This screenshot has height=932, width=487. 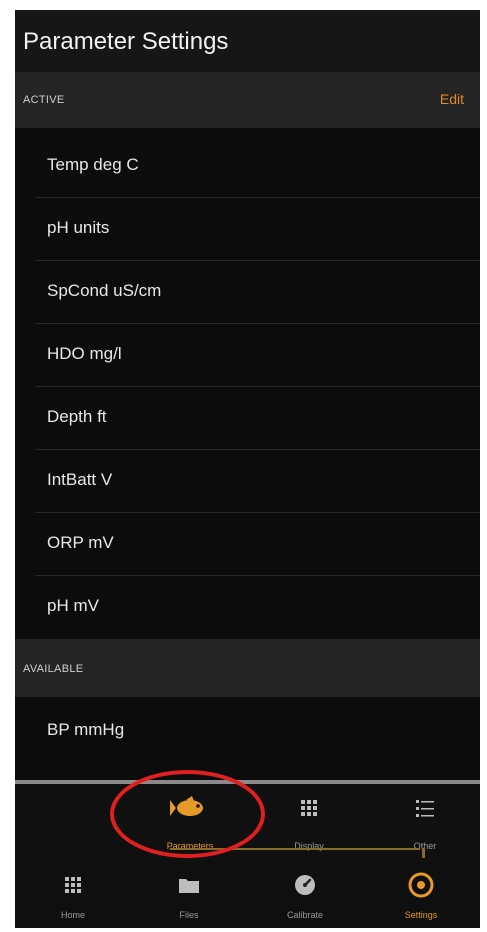 What do you see at coordinates (72, 915) in the screenshot?
I see `tab-label: Home` at bounding box center [72, 915].